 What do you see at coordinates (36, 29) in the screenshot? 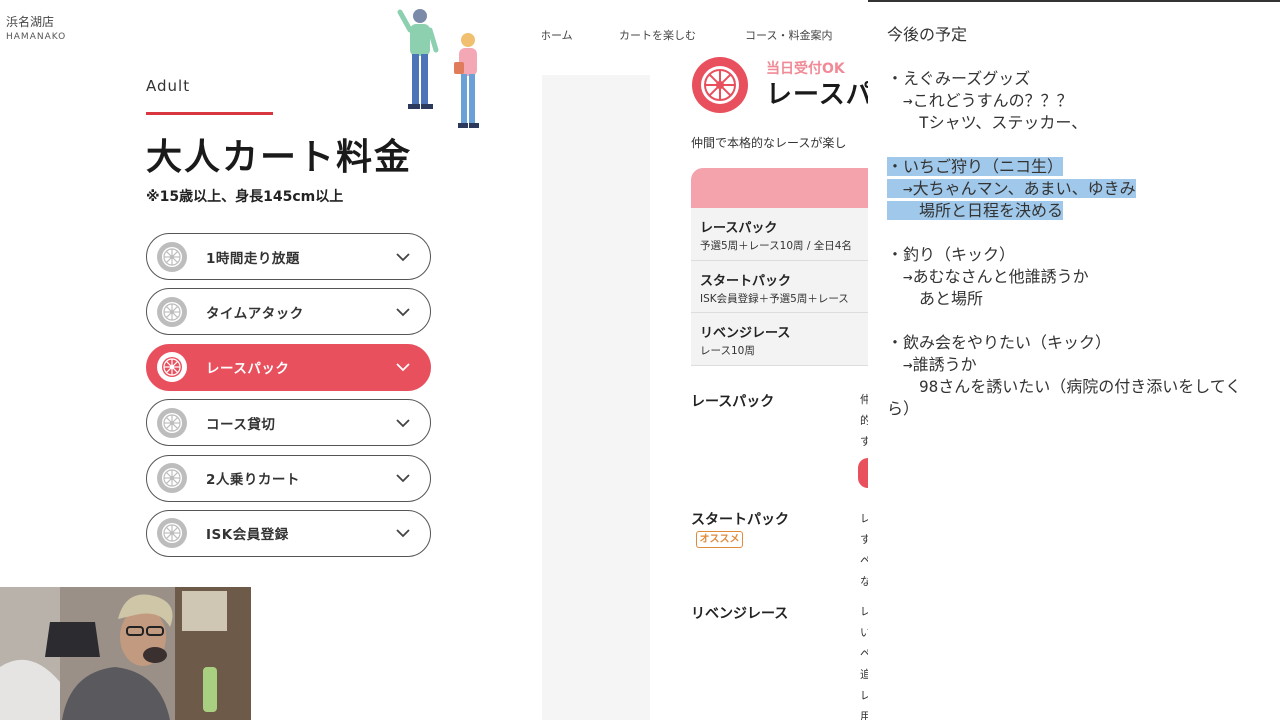
I see `store-logo: 浜名湖店 HAMANAKO` at bounding box center [36, 29].